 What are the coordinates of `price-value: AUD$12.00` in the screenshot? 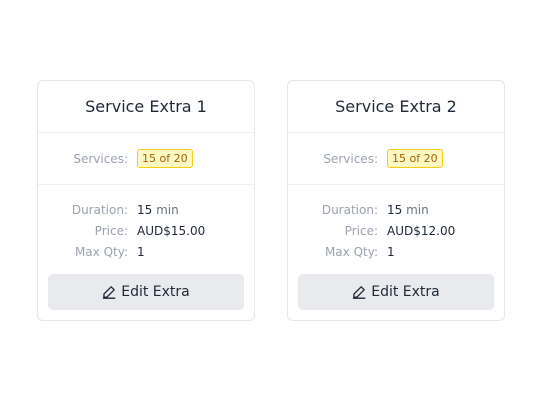 It's located at (421, 230).